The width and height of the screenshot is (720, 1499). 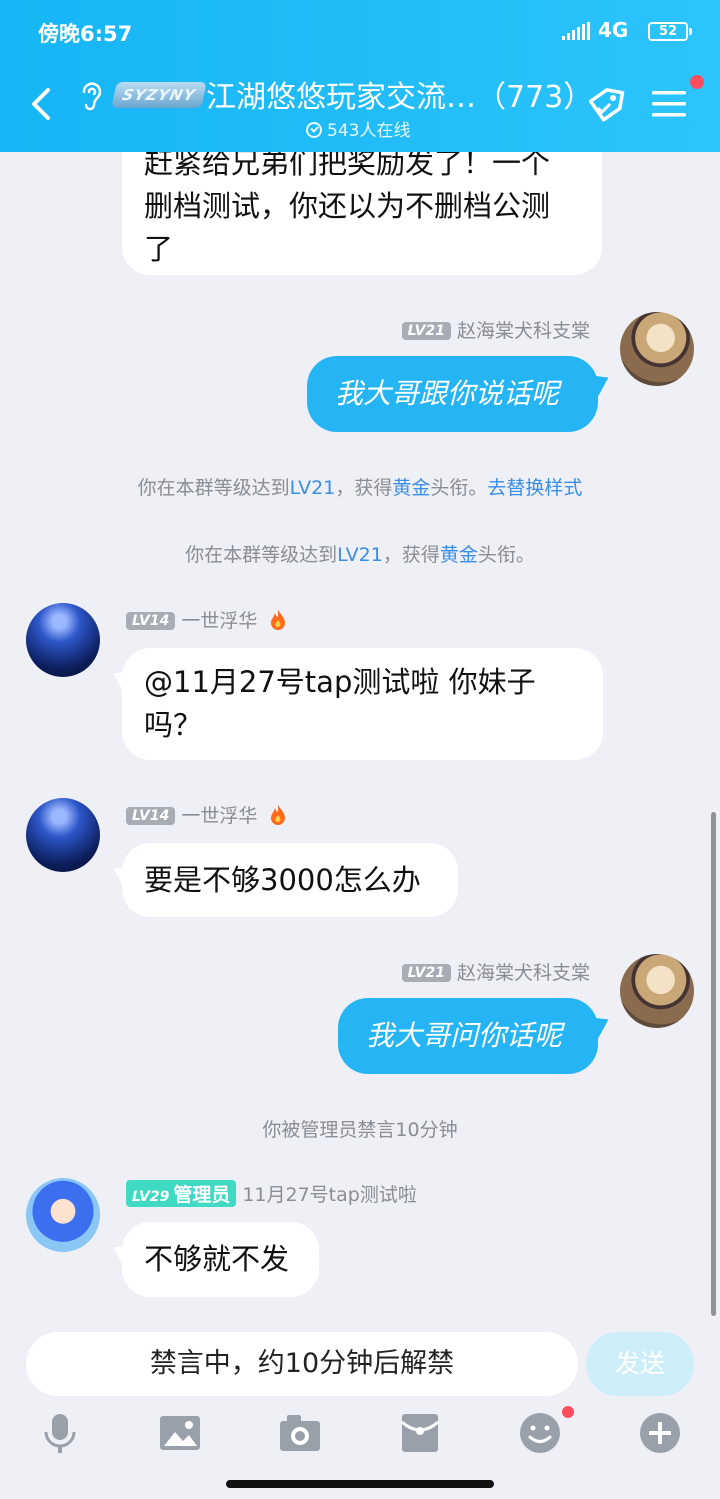 I want to click on system-message: 你被管理员禁言10分钟, so click(x=360, y=1130).